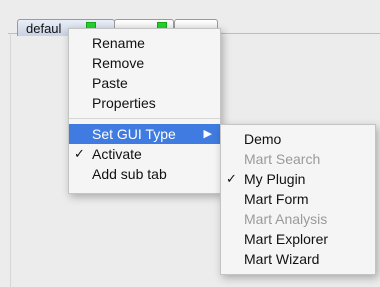 This screenshot has width=380, height=287. Describe the element at coordinates (286, 239) in the screenshot. I see `menu-item-label: Mart Explorer` at that location.